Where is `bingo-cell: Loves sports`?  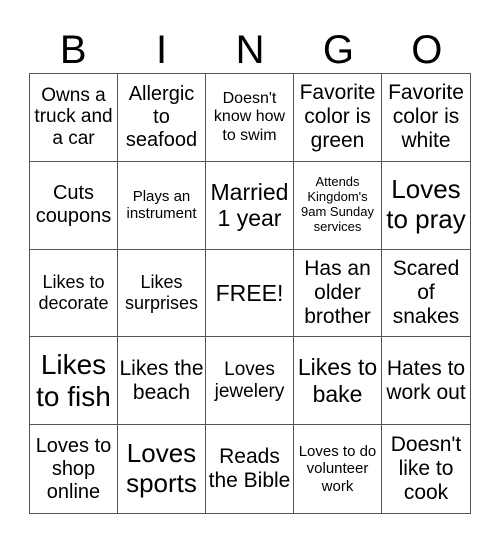 bingo-cell: Loves sports is located at coordinates (162, 469).